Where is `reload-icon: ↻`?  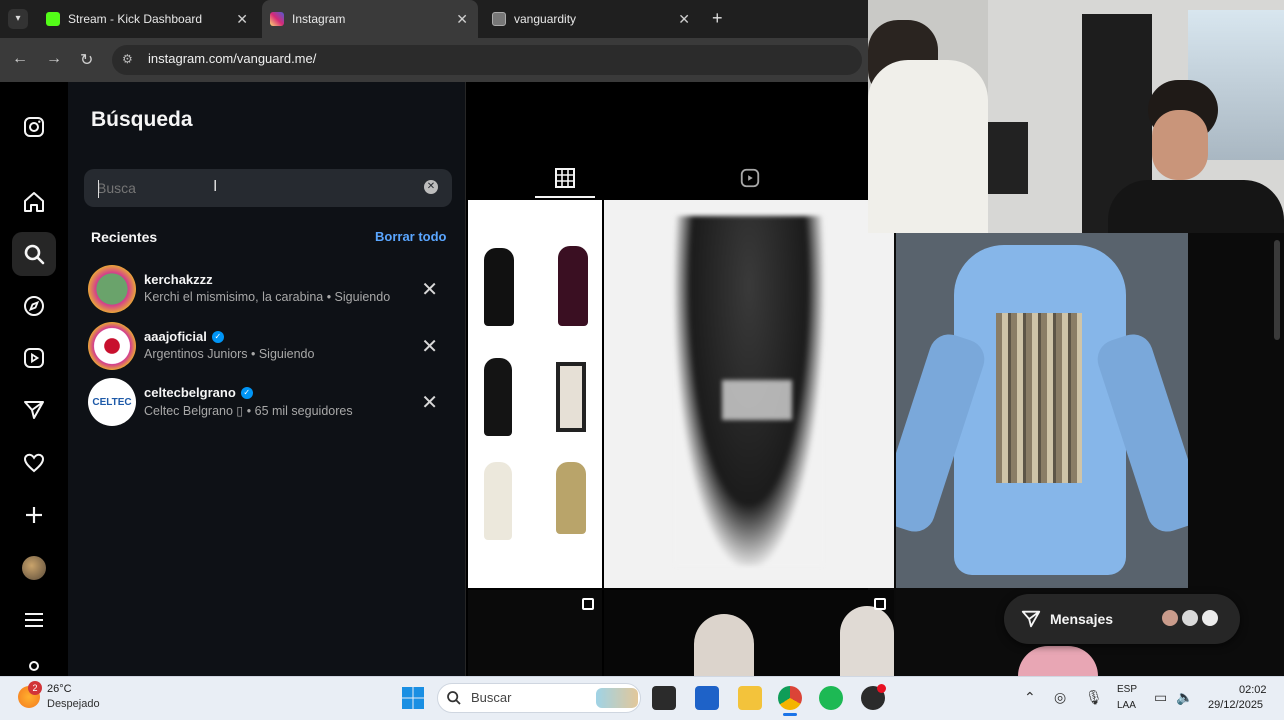
reload-icon: ↻ is located at coordinates (86, 60).